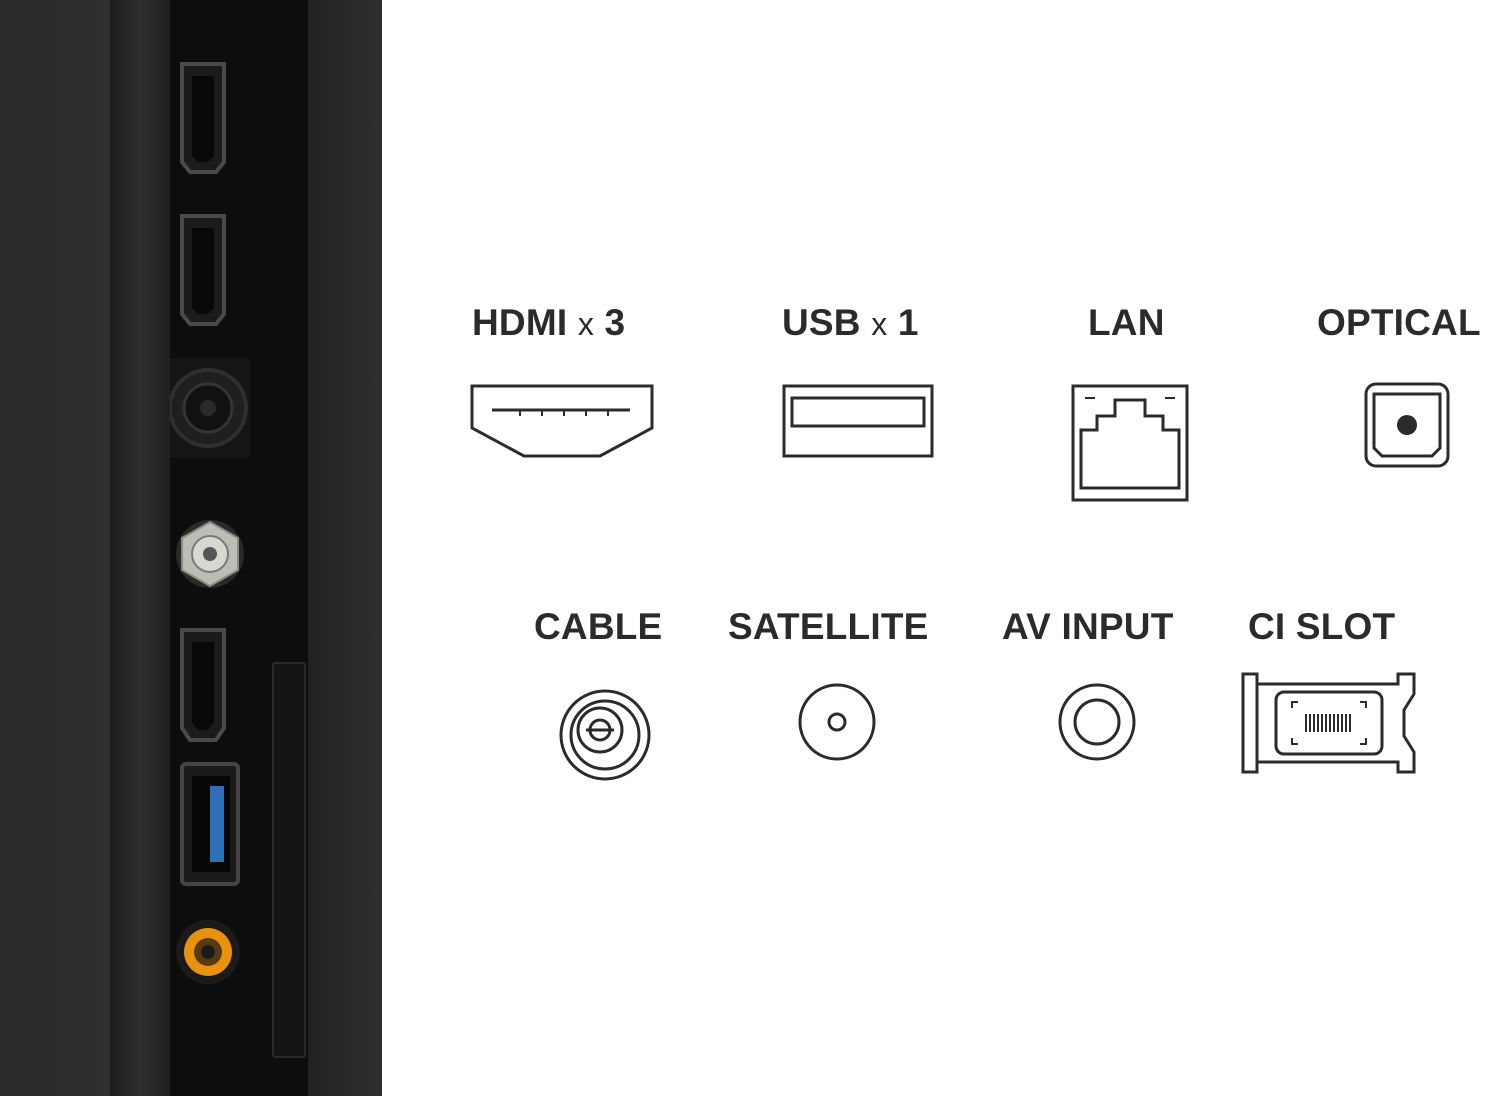 The image size is (1500, 1096). I want to click on tv-edge, so click(345, 548).